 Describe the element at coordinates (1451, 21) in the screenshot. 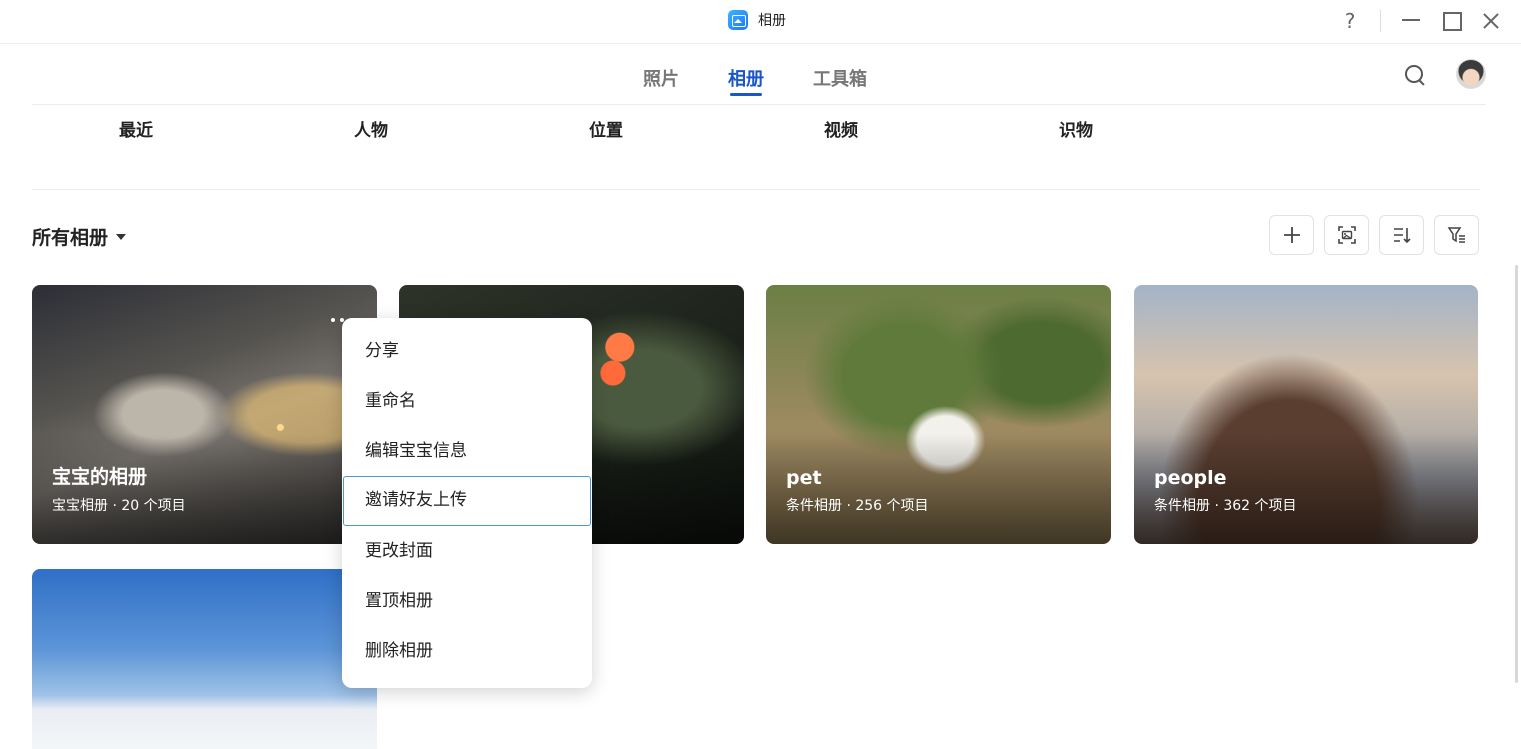

I see `maximize-button` at that location.